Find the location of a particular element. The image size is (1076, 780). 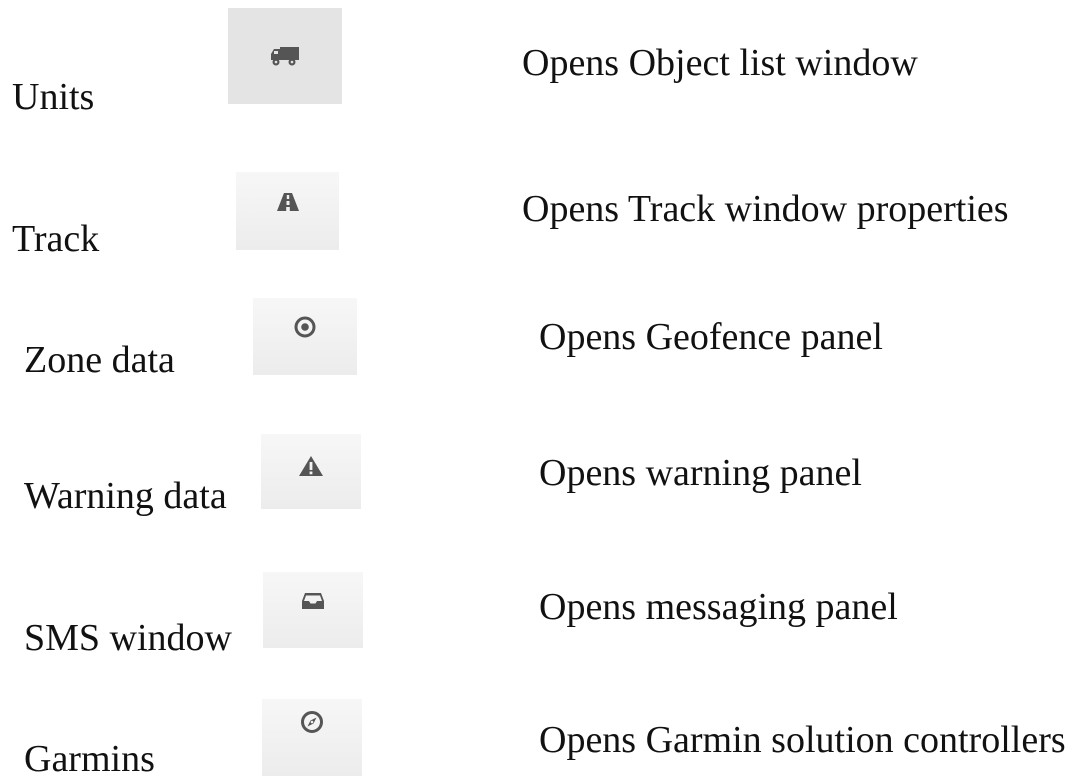

desc-garmins: Opens Garmin solution controllers is located at coordinates (802, 740).